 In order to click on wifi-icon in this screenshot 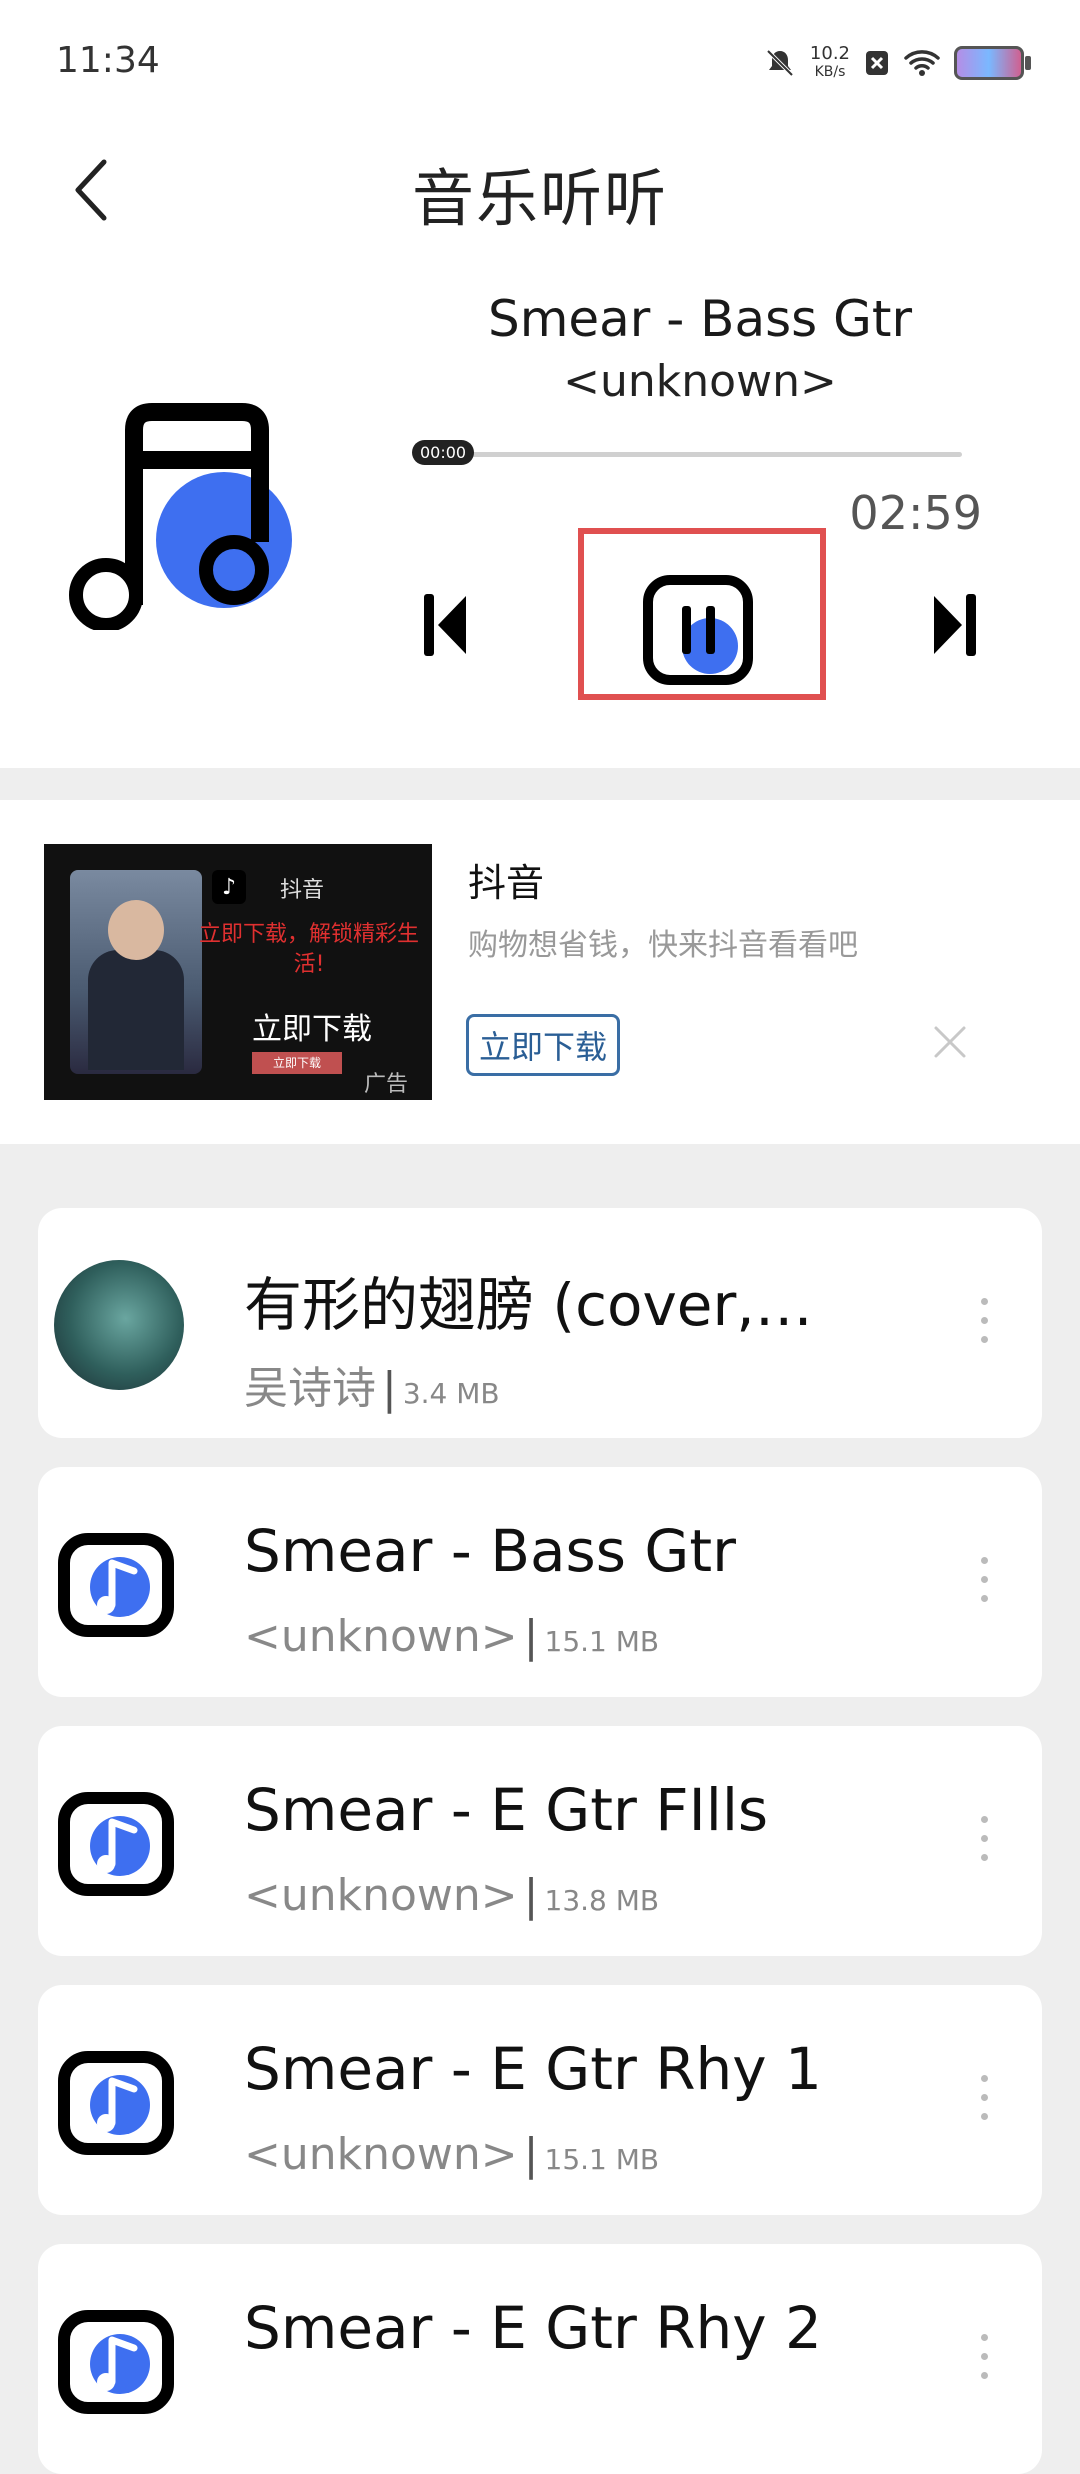, I will do `click(922, 63)`.